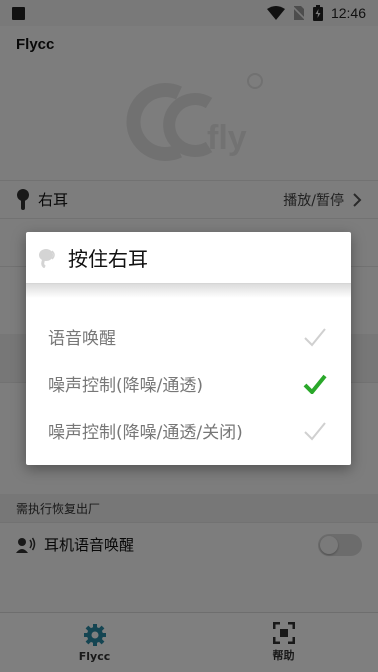 The width and height of the screenshot is (378, 672). I want to click on option-label: 语音唤醒, so click(82, 339).